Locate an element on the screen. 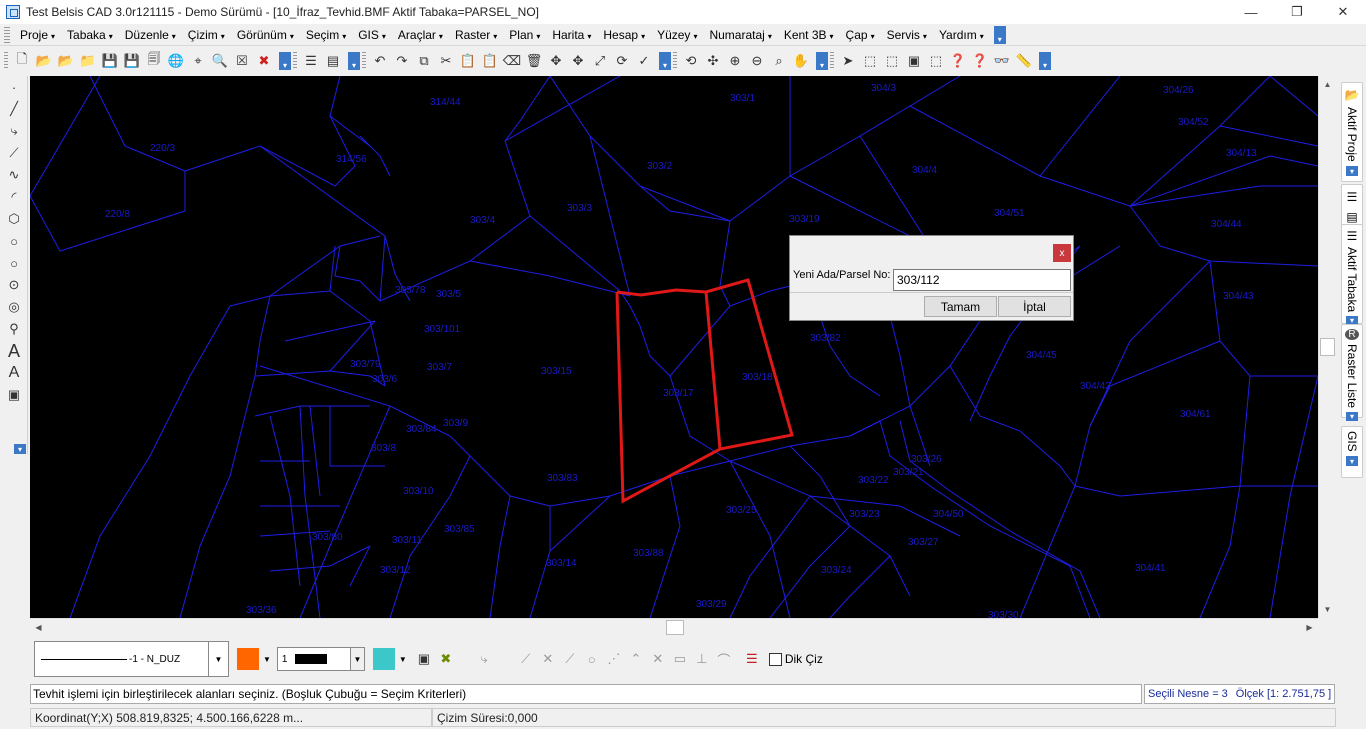 The image size is (1366, 729). menubar-grip is located at coordinates (7, 34).